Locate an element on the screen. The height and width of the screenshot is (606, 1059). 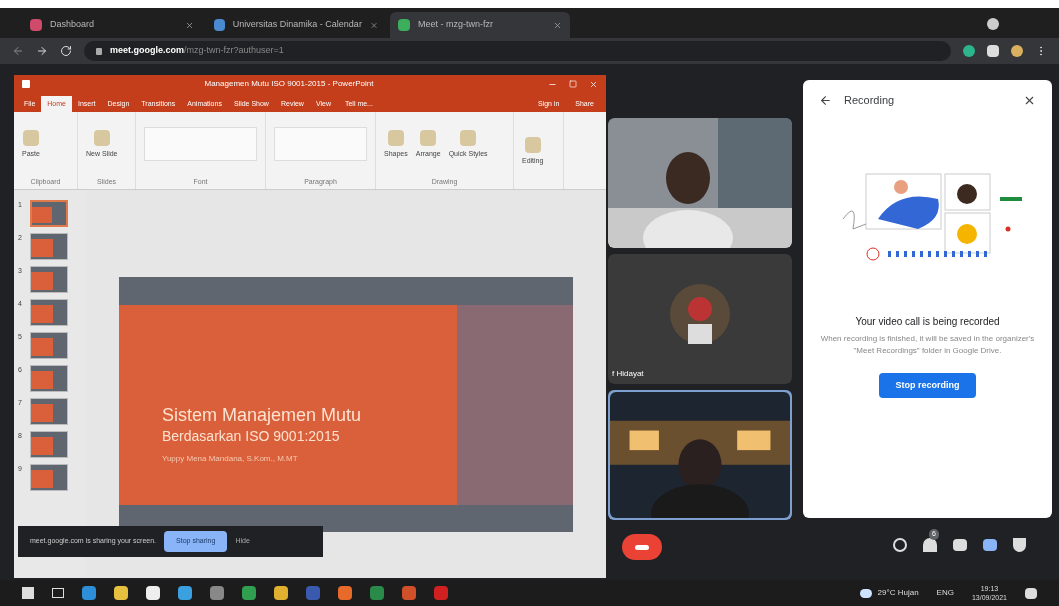
weather-text: 29°C Hujan is located at coordinates (898, 593).